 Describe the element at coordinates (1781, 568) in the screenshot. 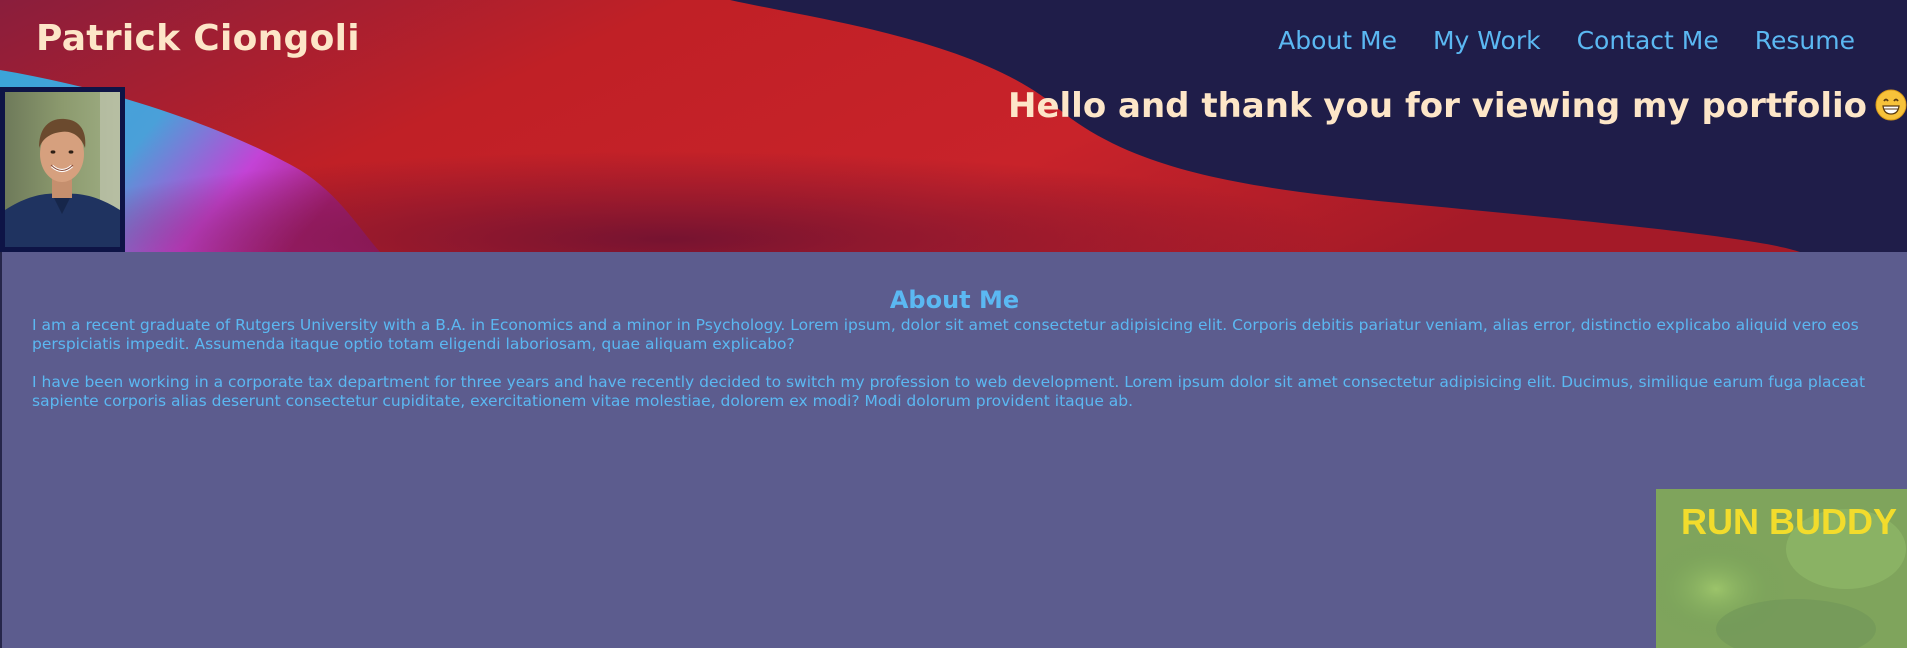

I see `project-card-run-buddy: RUN BUDDY` at that location.